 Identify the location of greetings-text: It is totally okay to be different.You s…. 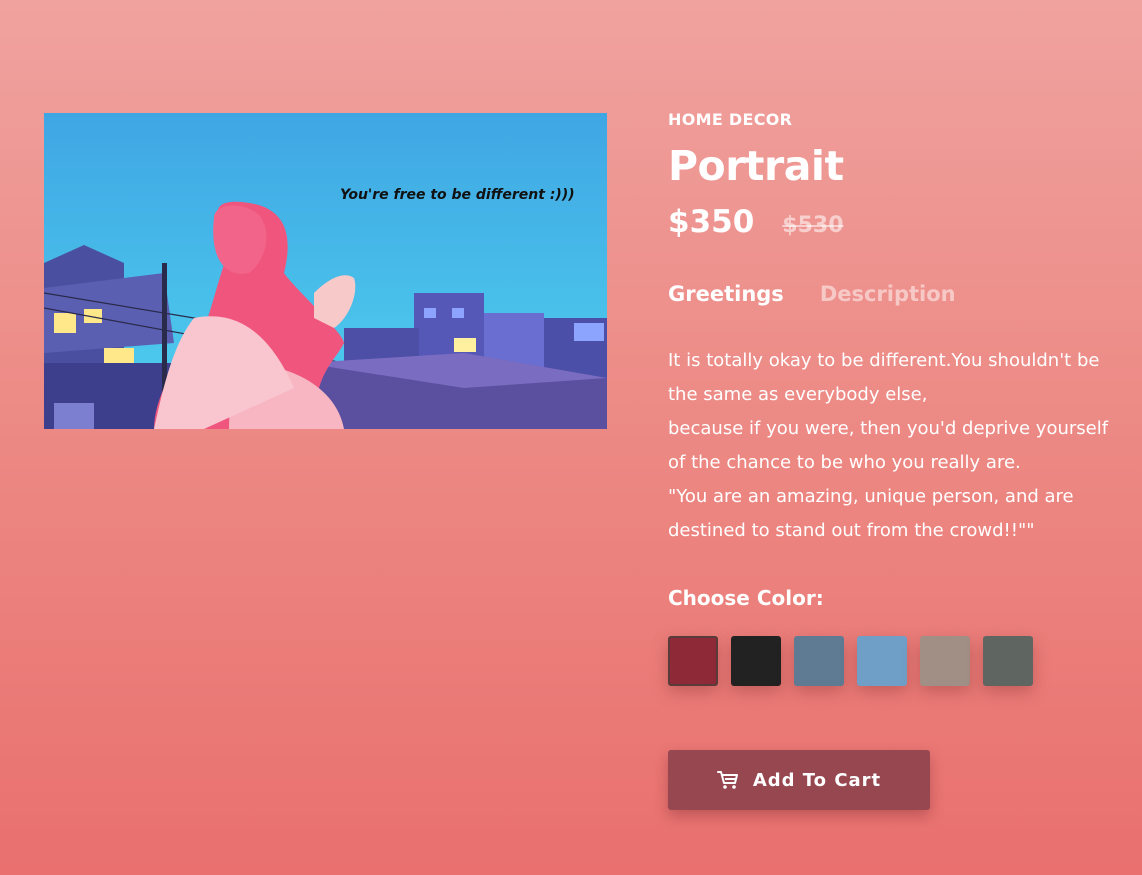
(894, 446).